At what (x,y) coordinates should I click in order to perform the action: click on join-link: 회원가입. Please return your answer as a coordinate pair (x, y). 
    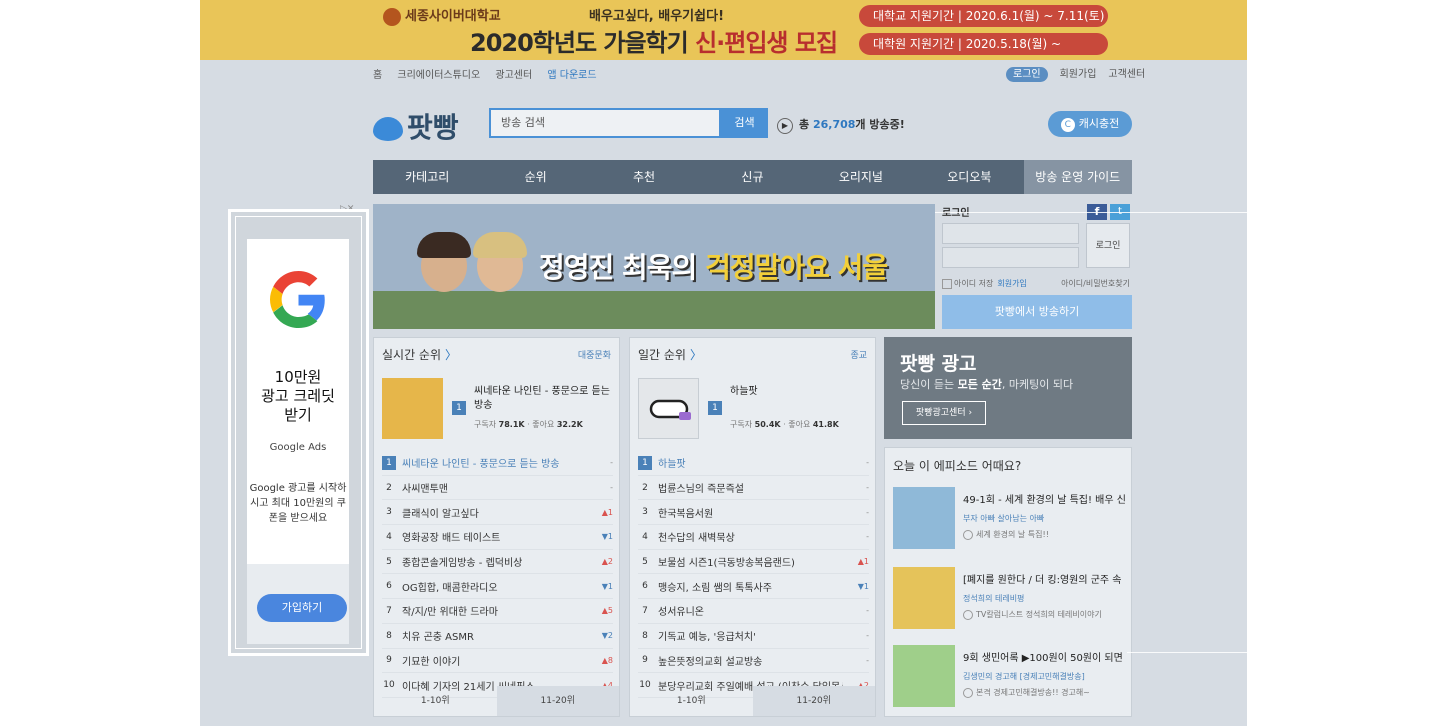
    Looking at the image, I should click on (1011, 283).